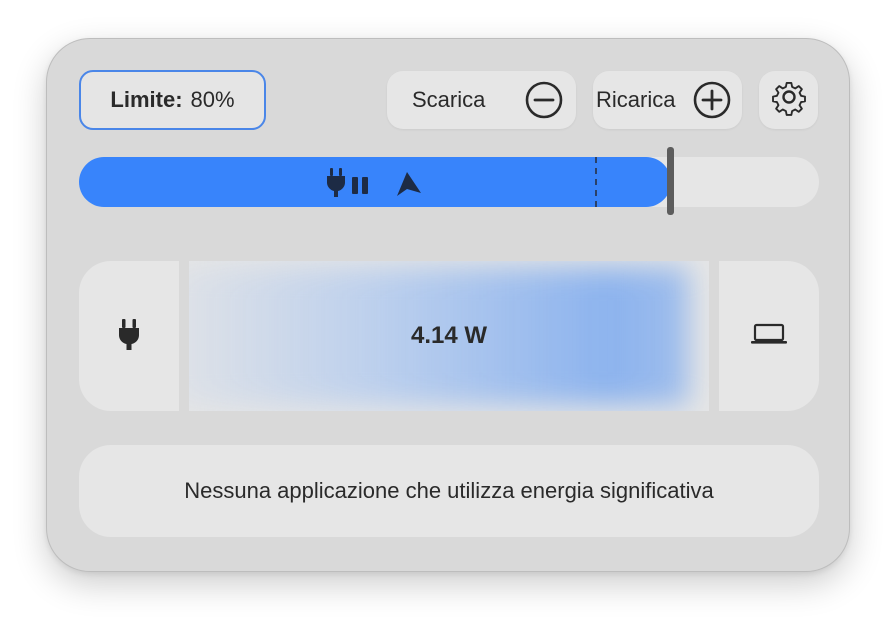 The width and height of the screenshot is (896, 626). I want to click on settings-button, so click(788, 100).